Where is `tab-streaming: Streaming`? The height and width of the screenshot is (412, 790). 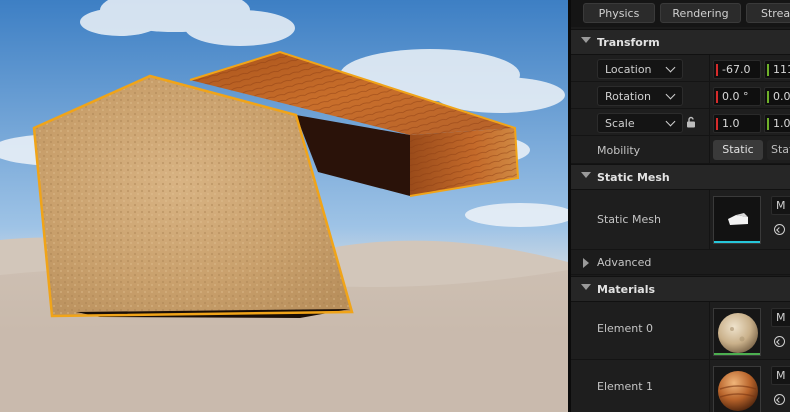 tab-streaming: Streaming is located at coordinates (768, 13).